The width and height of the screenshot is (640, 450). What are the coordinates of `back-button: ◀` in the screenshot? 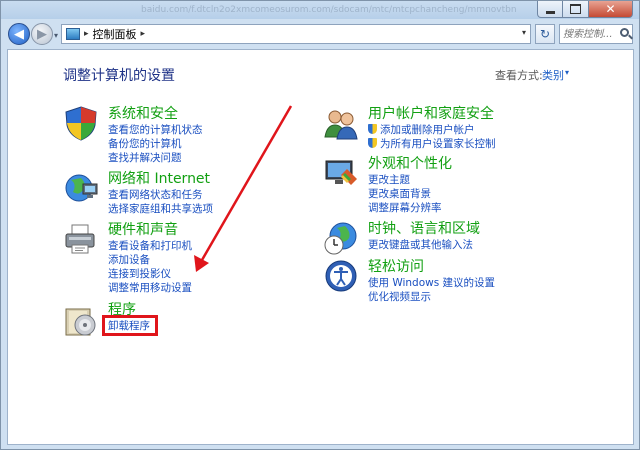 It's located at (19, 34).